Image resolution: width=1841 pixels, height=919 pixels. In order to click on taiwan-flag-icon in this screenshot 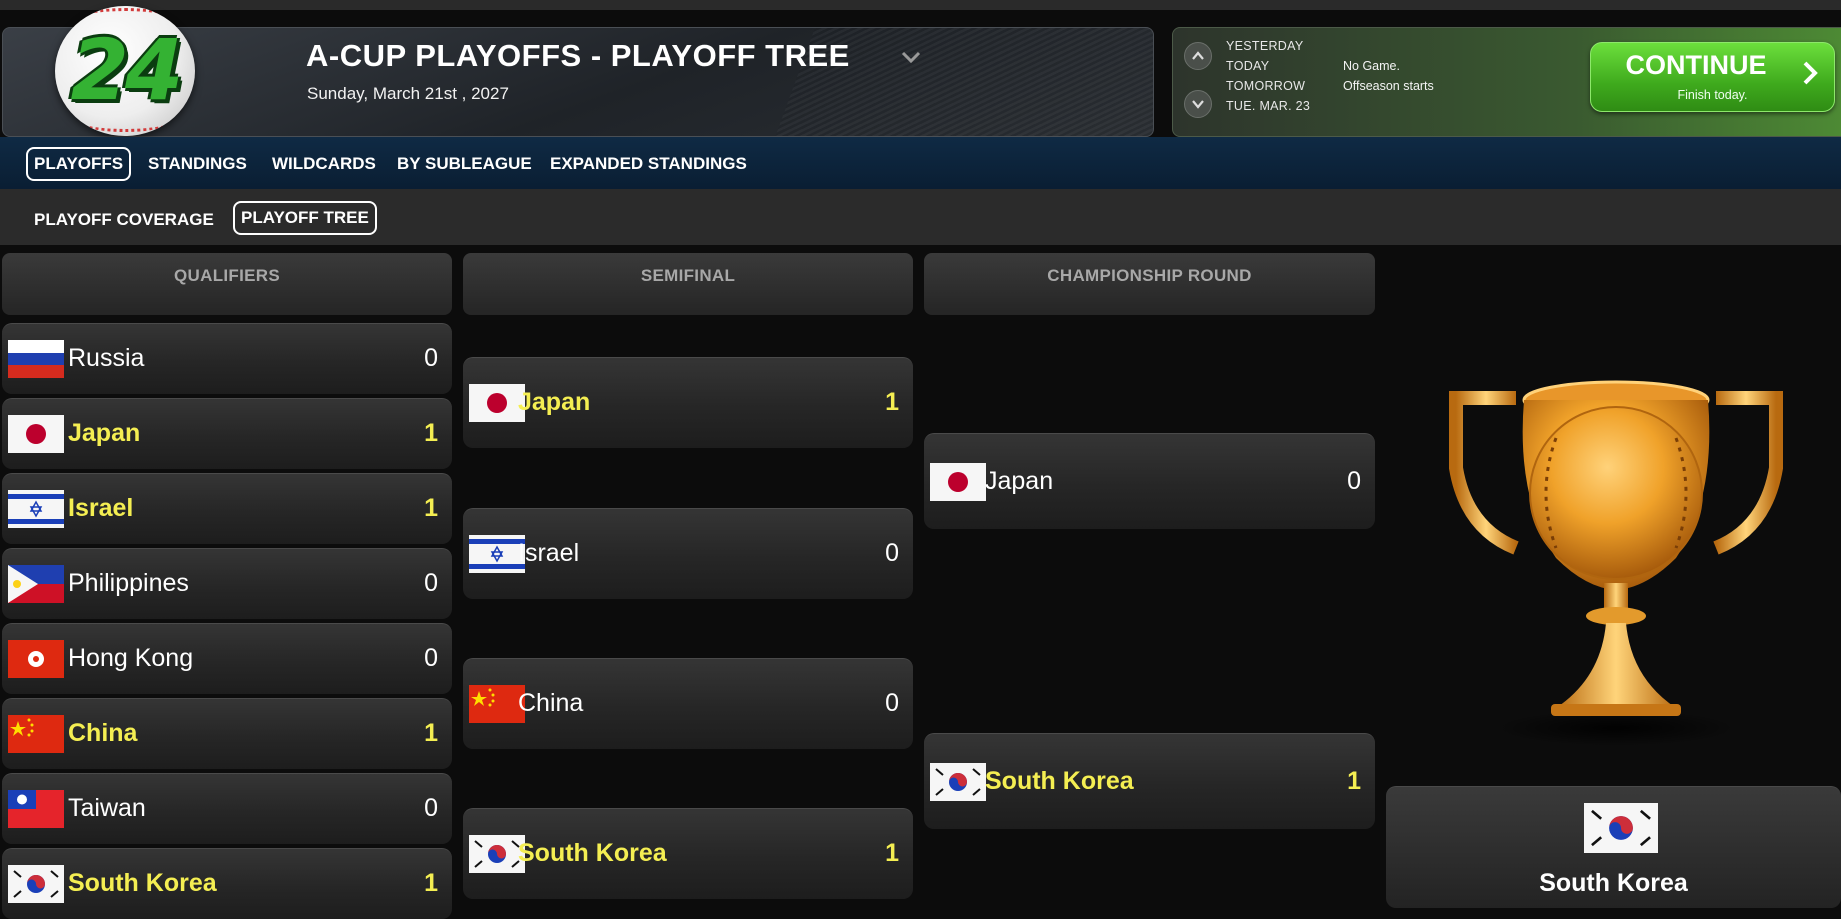, I will do `click(36, 809)`.